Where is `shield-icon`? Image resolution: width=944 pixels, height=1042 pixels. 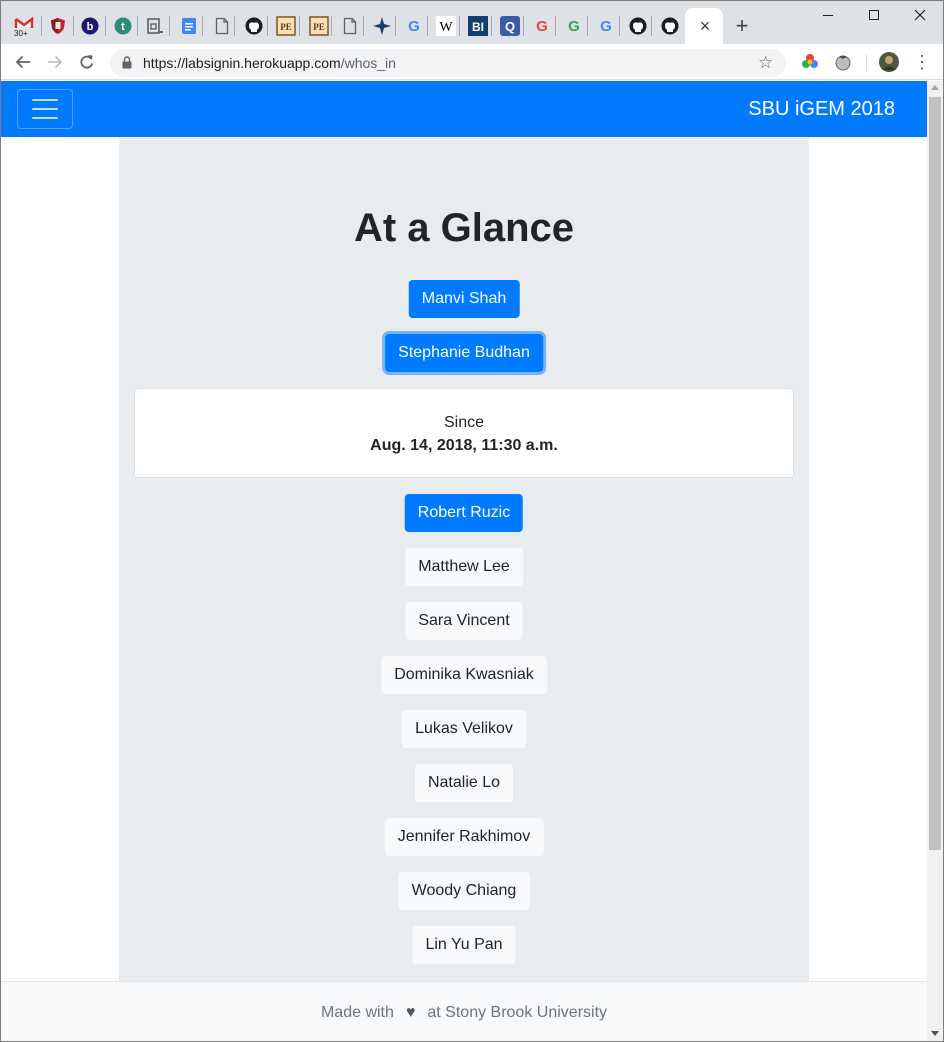 shield-icon is located at coordinates (58, 26).